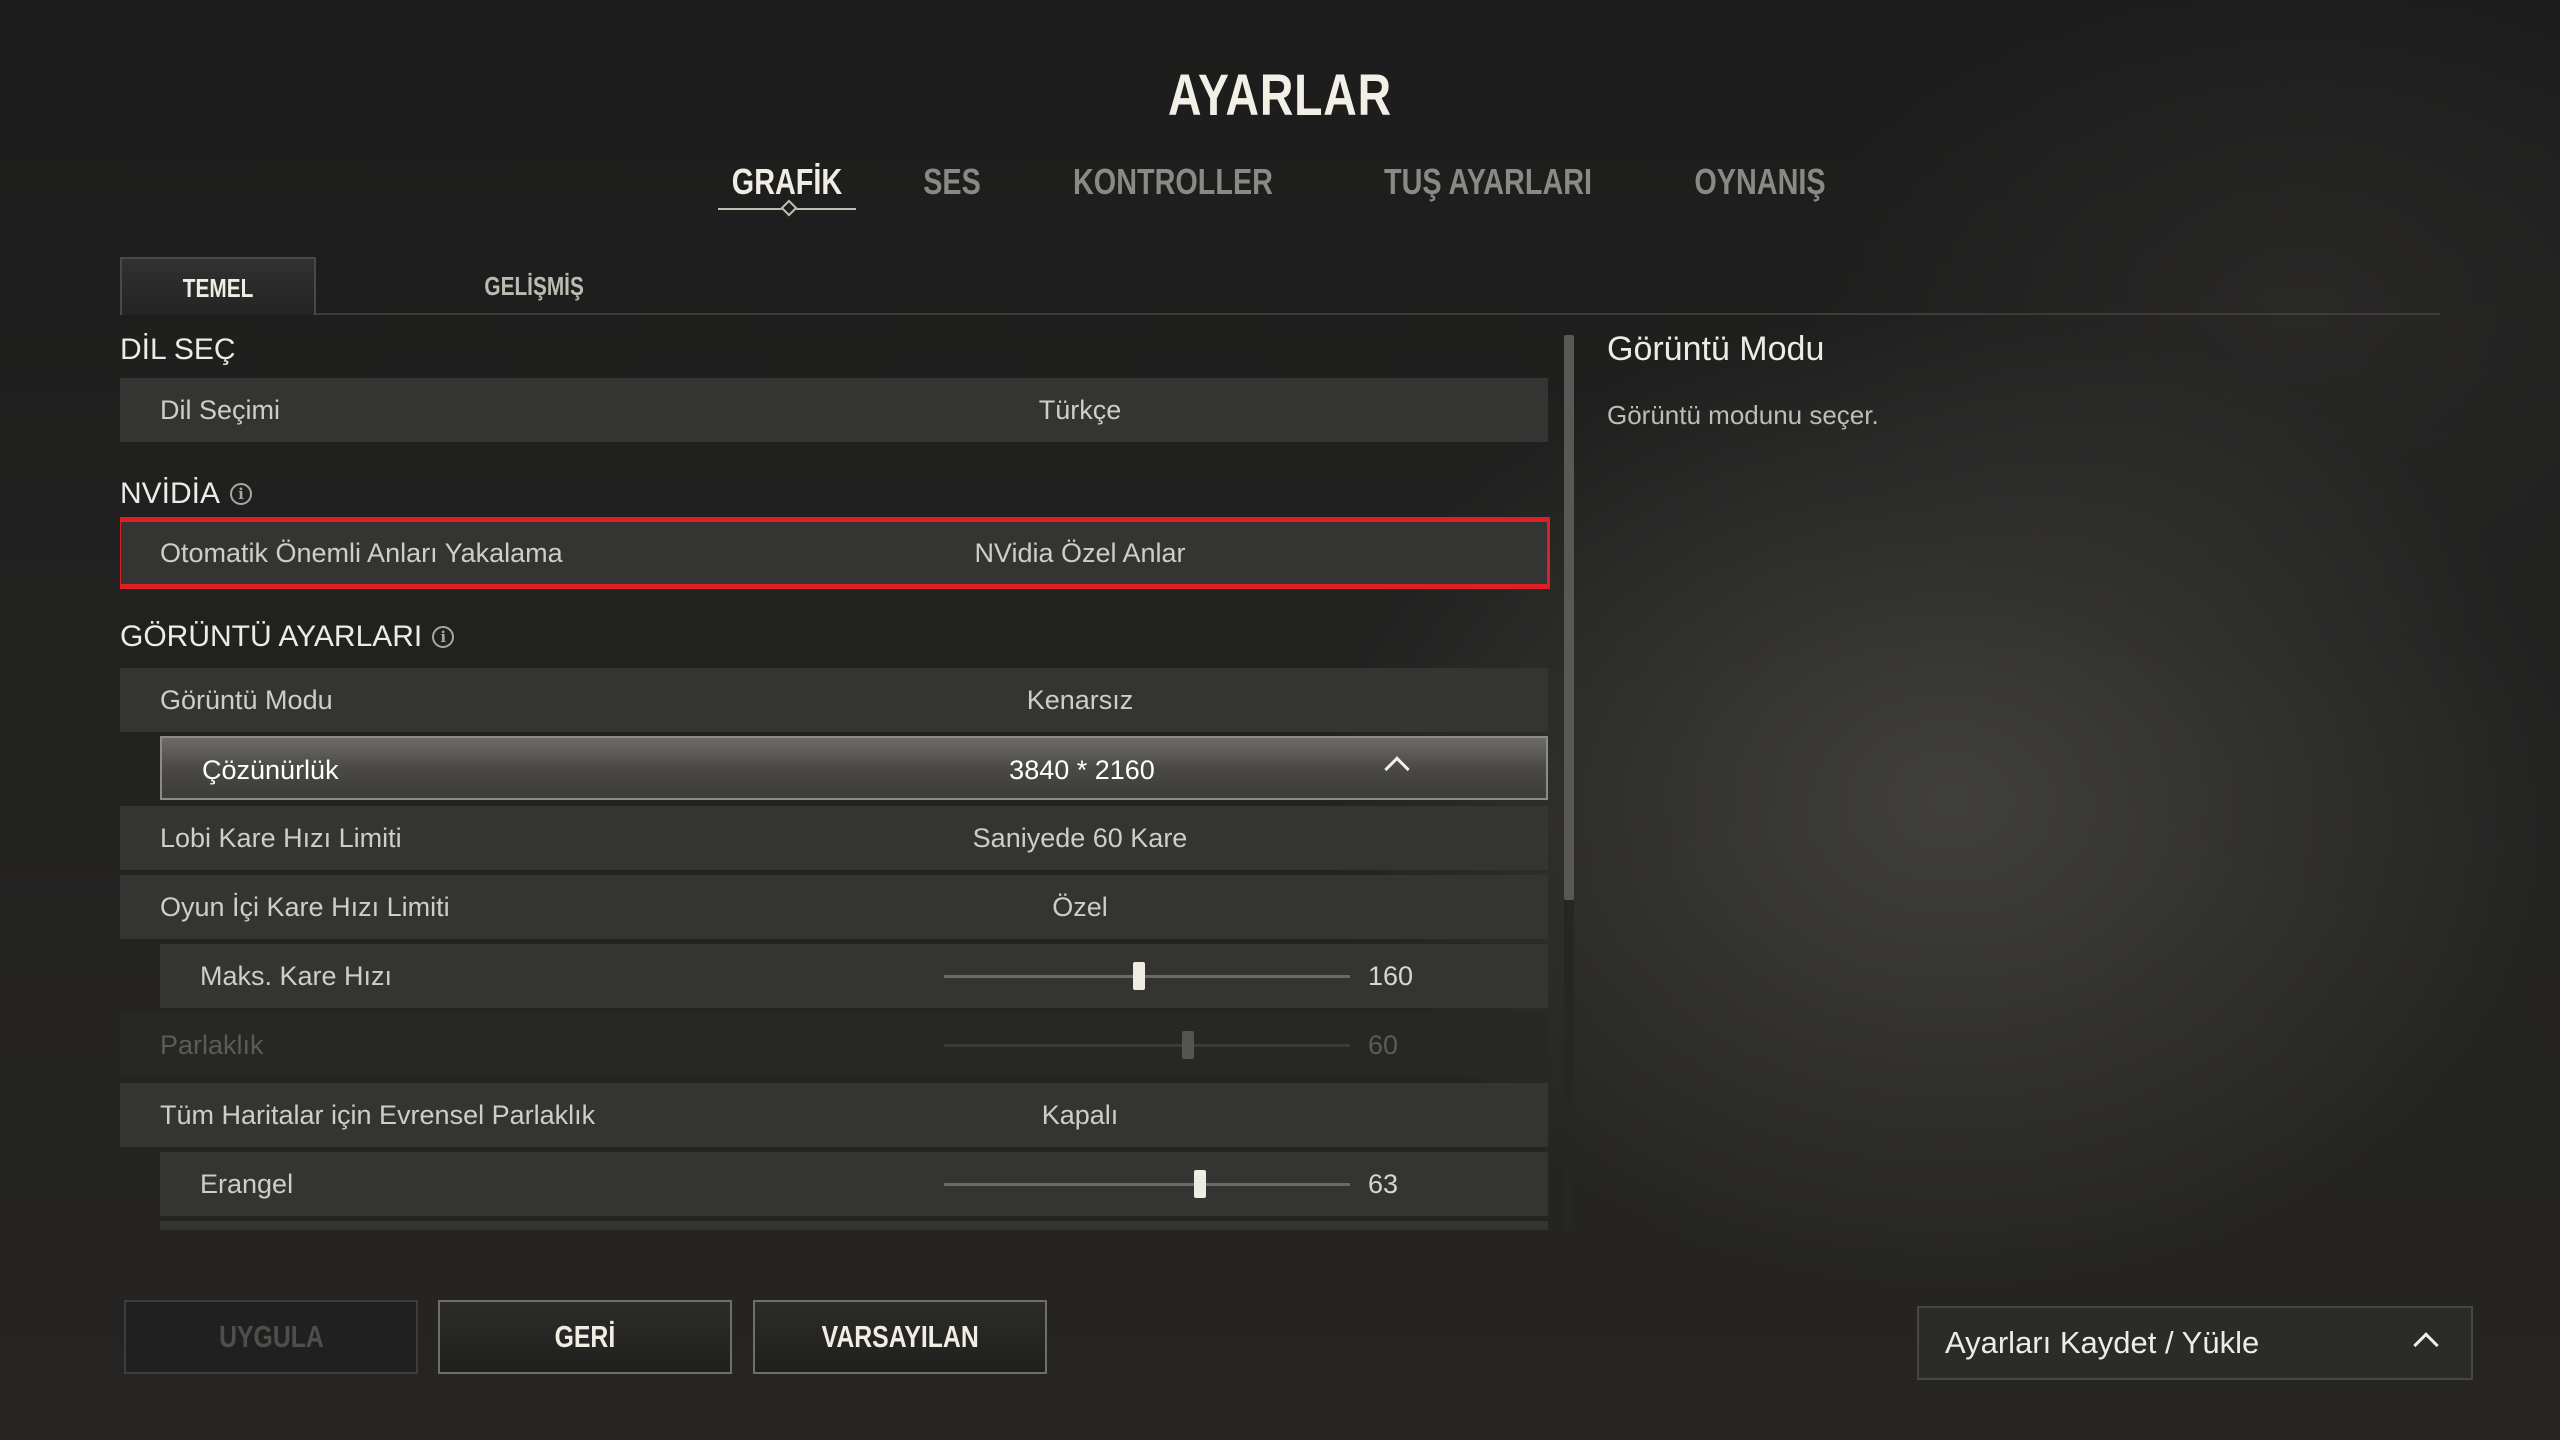 This screenshot has height=1440, width=2560. I want to click on setting-label: Dil Seçimi, so click(220, 410).